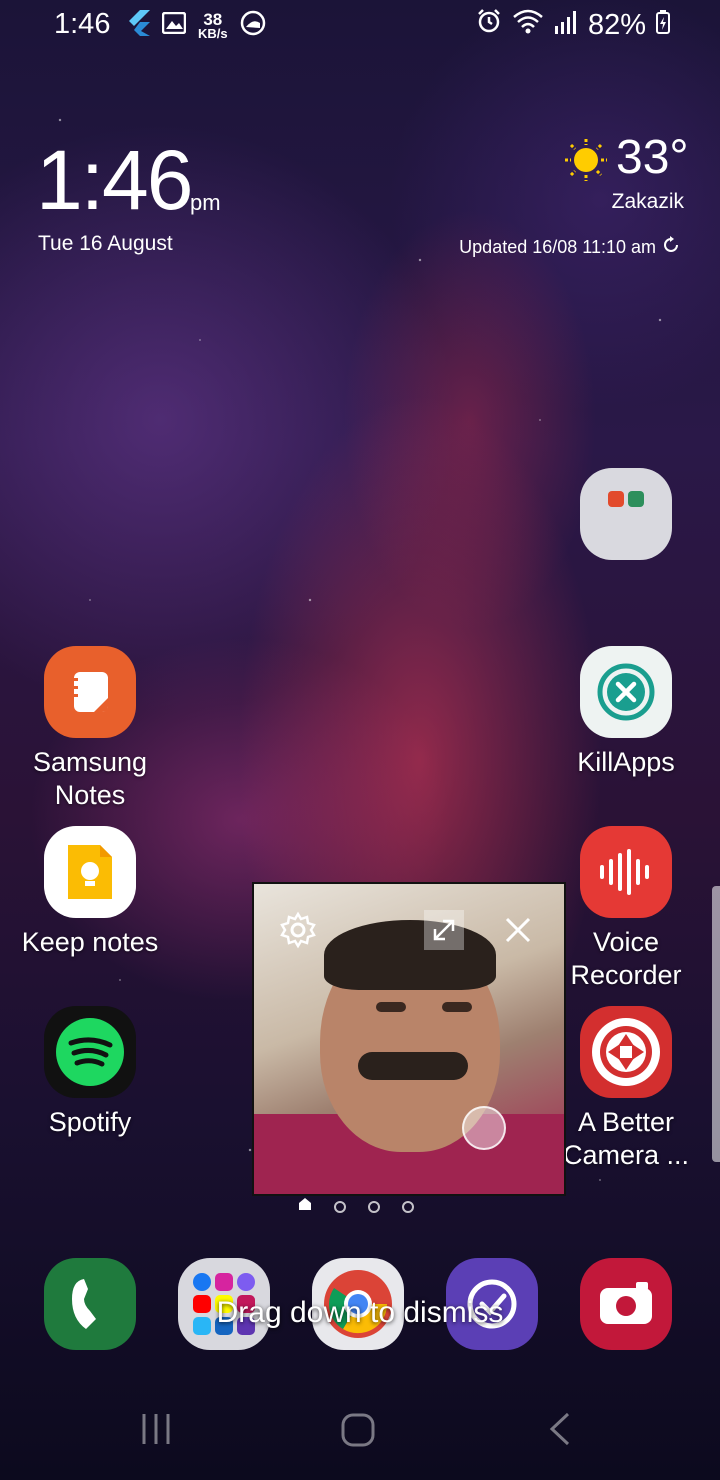 The height and width of the screenshot is (1480, 720). I want to click on clock-widget-date: Tue 16 August, so click(105, 244).